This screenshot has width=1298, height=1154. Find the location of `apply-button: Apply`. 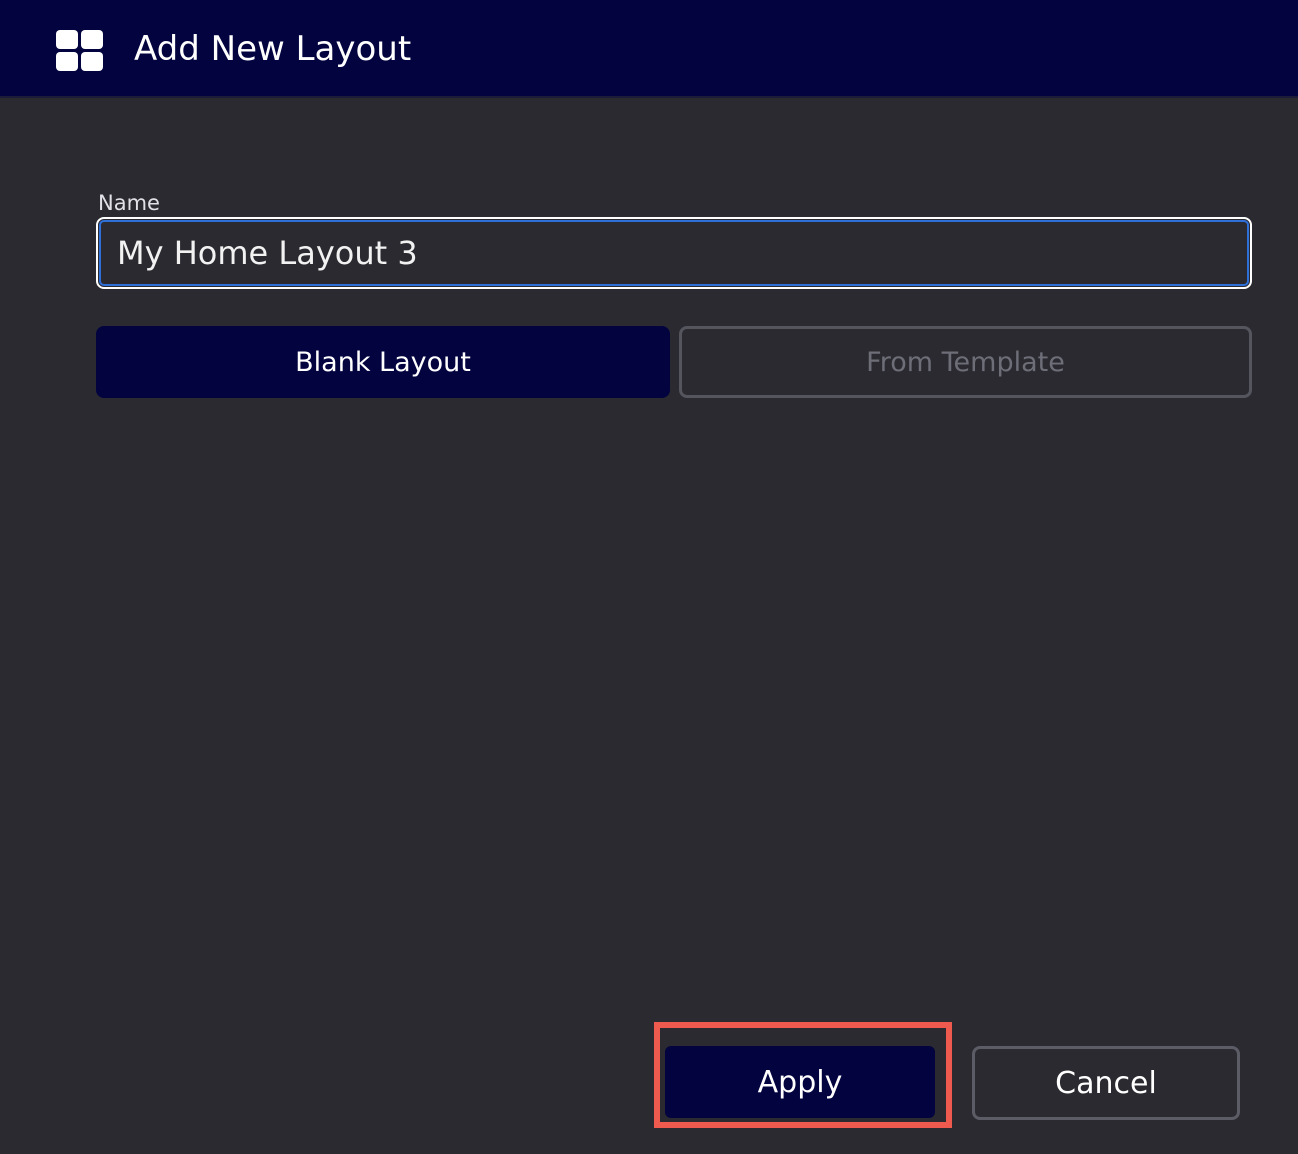

apply-button: Apply is located at coordinates (800, 1082).